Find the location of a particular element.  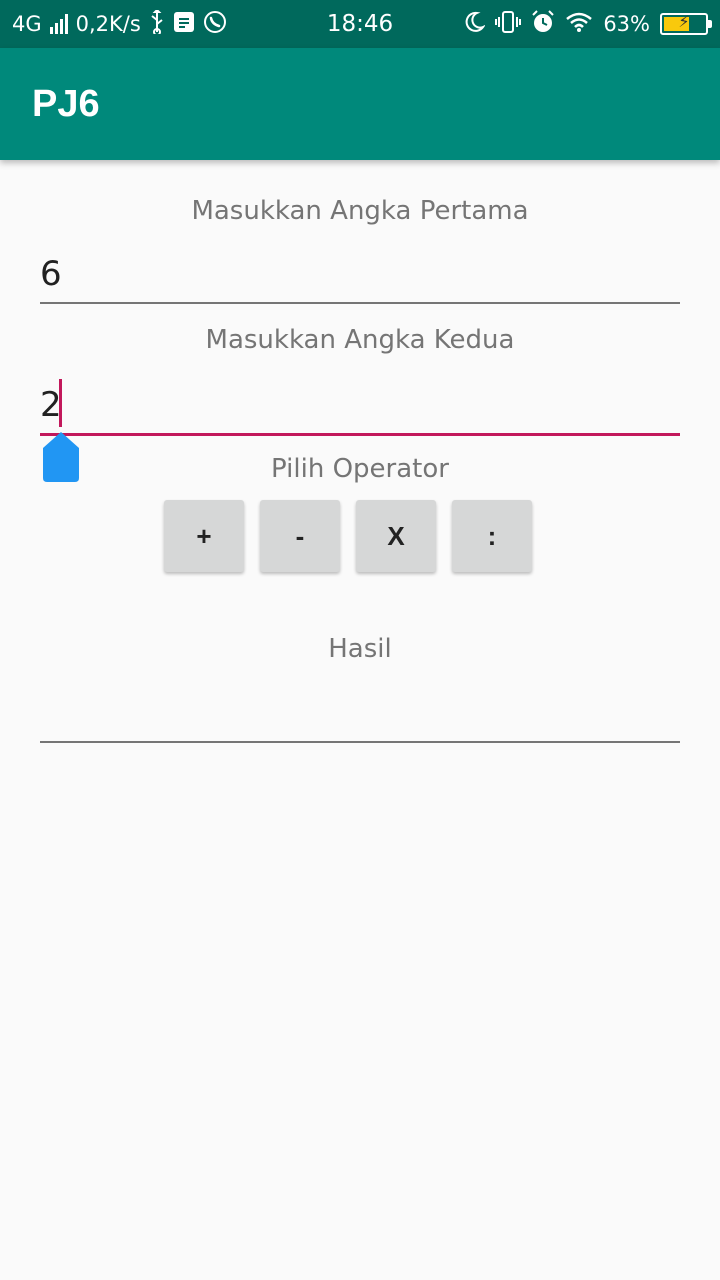

wifi-icon is located at coordinates (579, 24).